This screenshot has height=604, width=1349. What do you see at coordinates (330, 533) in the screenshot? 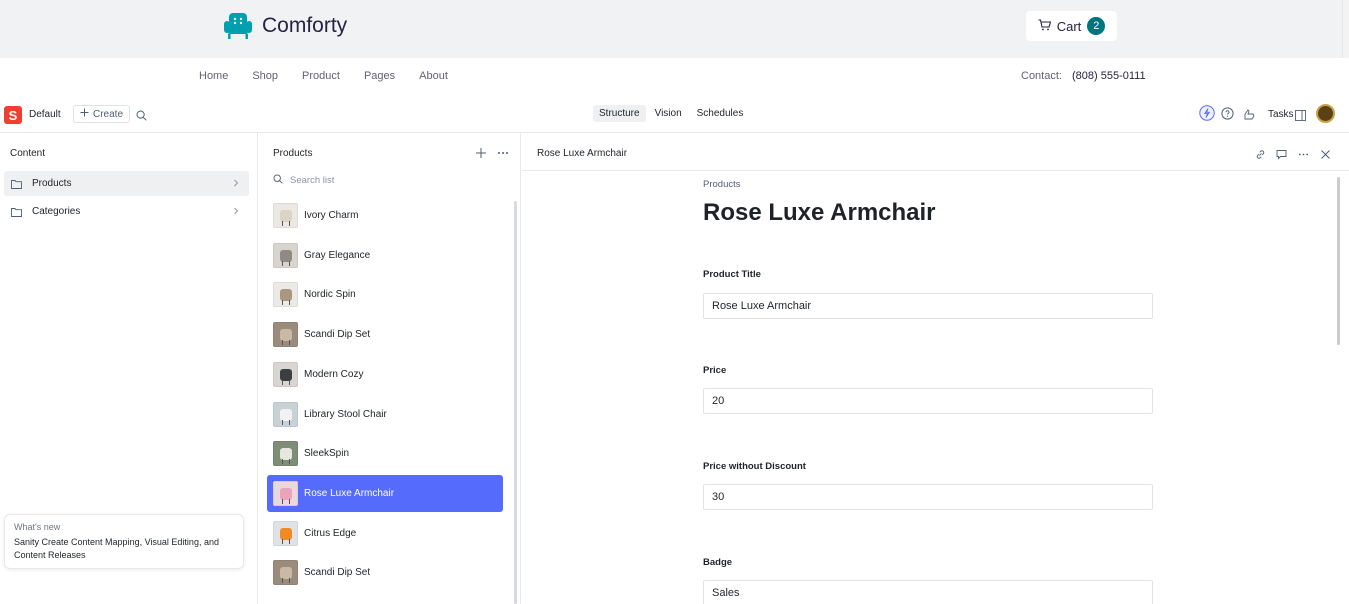
I see `product-name: Citrus Edge` at bounding box center [330, 533].